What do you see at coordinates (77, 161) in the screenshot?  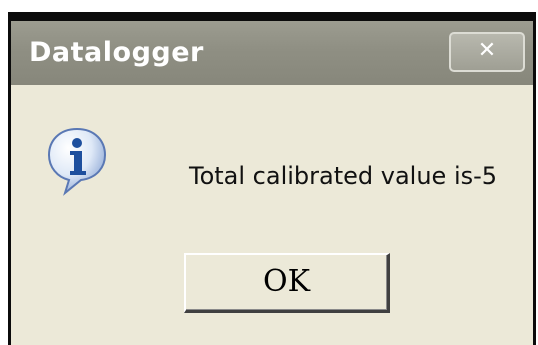 I see `info-icon` at bounding box center [77, 161].